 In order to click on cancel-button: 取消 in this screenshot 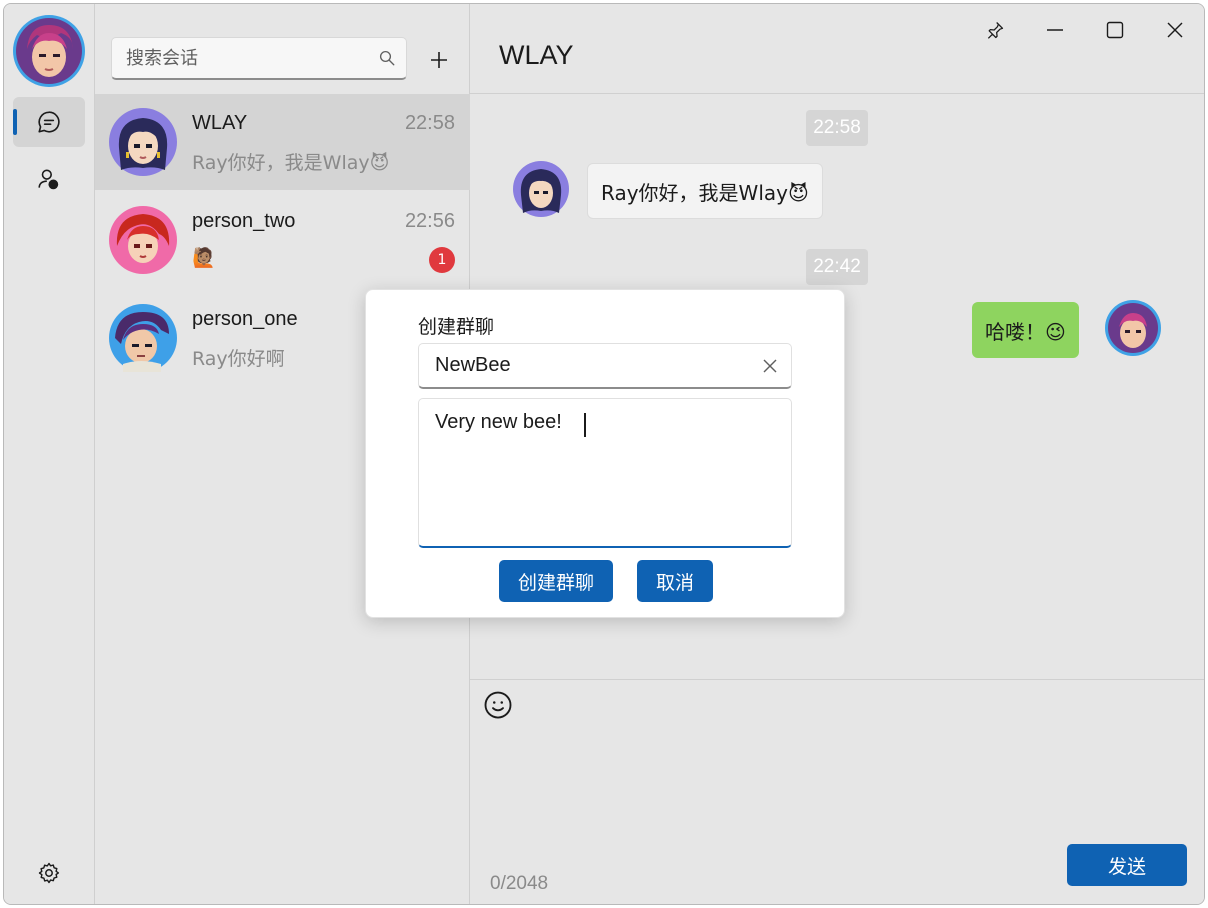, I will do `click(675, 581)`.